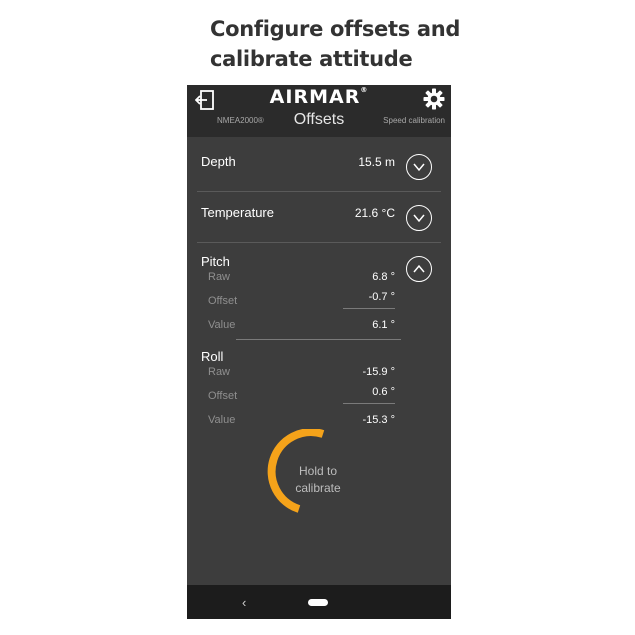  Describe the element at coordinates (237, 212) in the screenshot. I see `temperature-label: Temperature` at that location.